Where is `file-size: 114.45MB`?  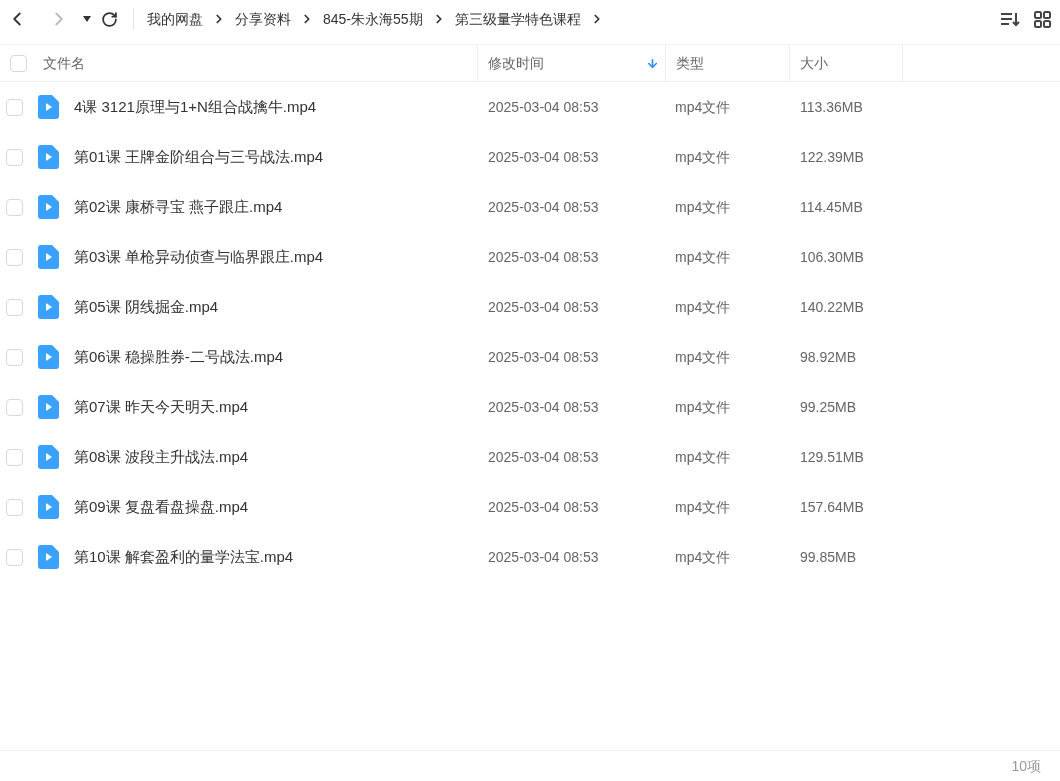 file-size: 114.45MB is located at coordinates (831, 207).